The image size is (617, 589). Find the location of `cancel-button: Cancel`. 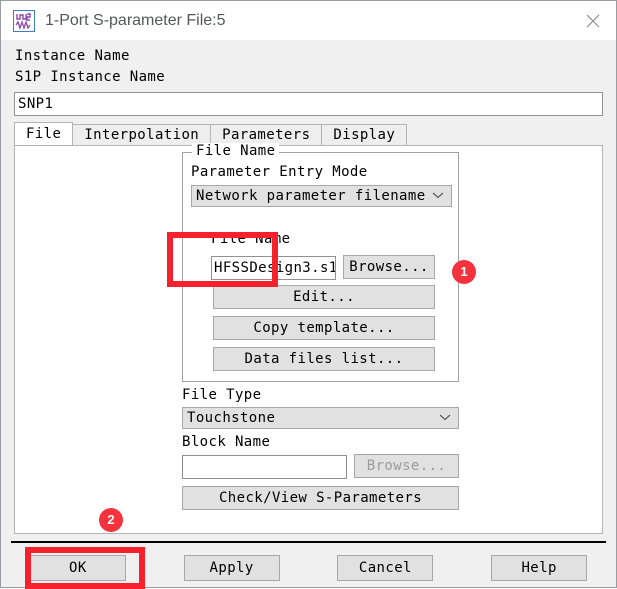

cancel-button: Cancel is located at coordinates (385, 568).